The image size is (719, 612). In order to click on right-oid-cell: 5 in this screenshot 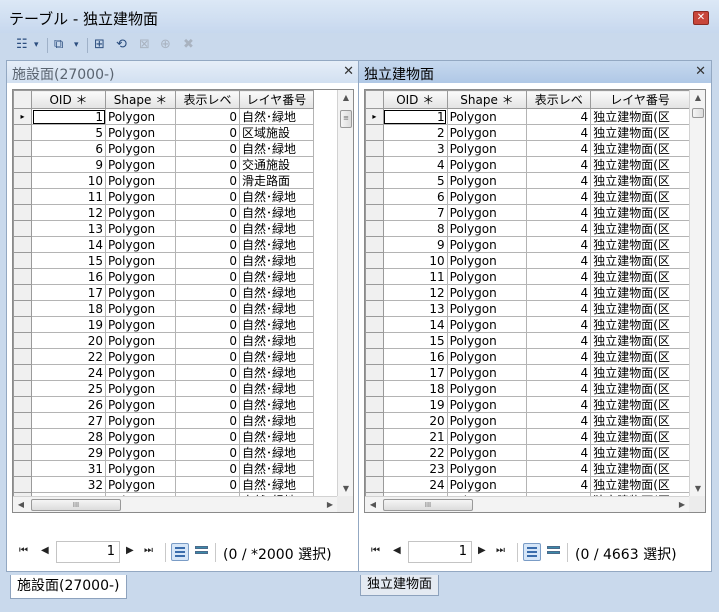, I will do `click(415, 180)`.